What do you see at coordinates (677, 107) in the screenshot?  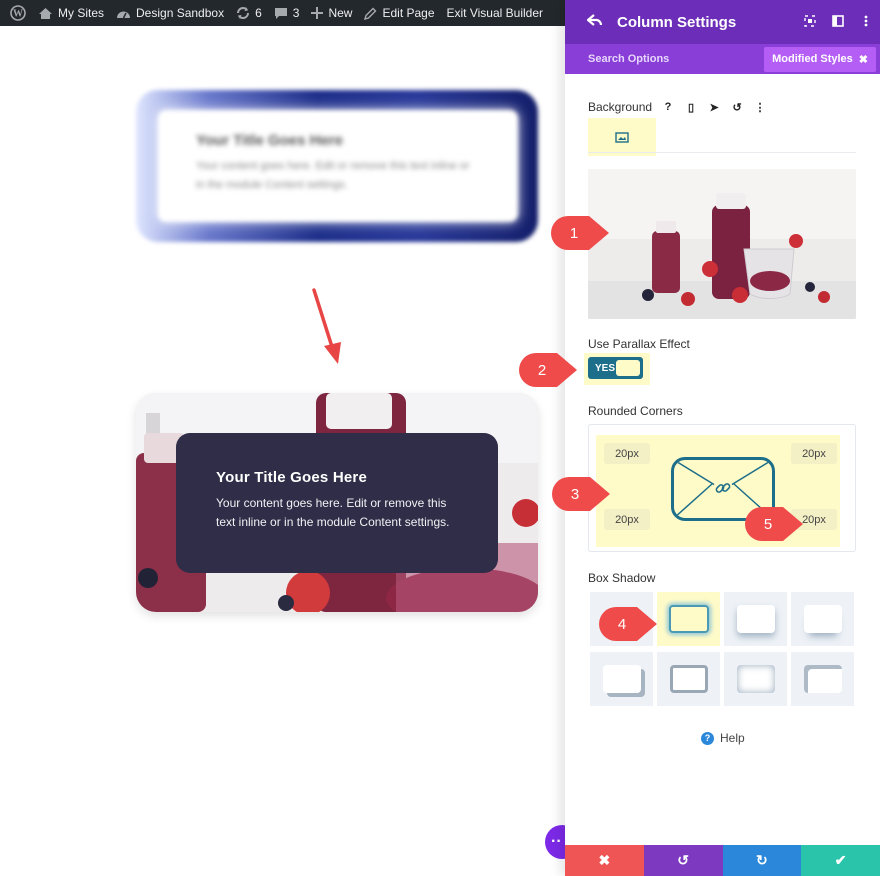 I see `background-option-header: Background ? ▯ ➤ ↺ ⋮` at bounding box center [677, 107].